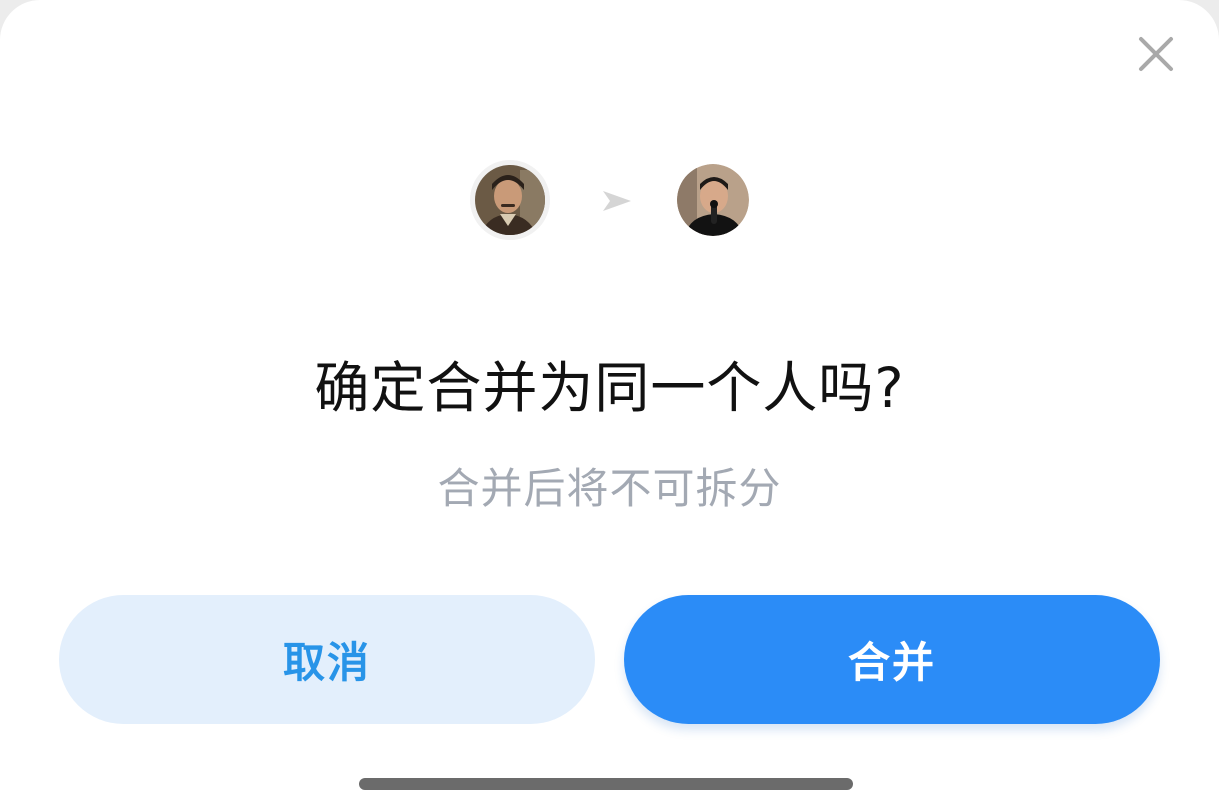 This screenshot has height=810, width=1219. I want to click on close-button, so click(1156, 54).